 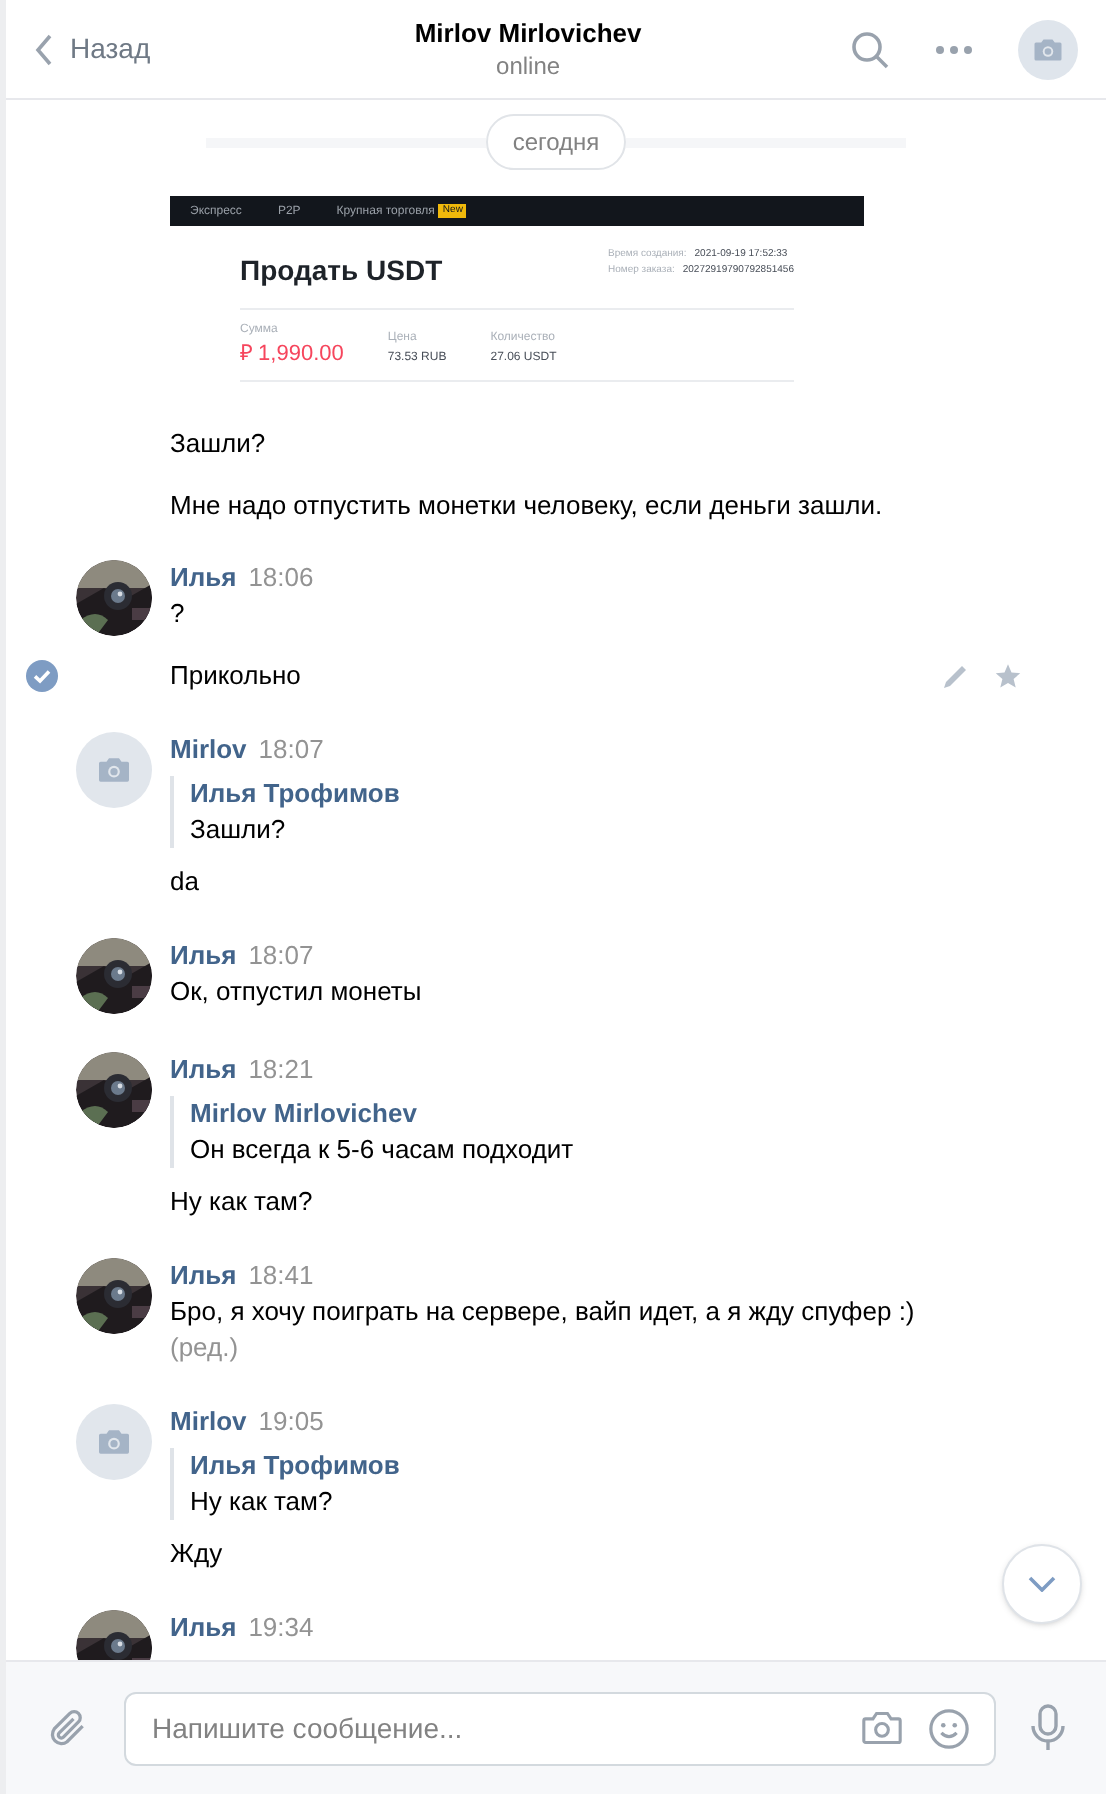 I want to click on stat-value: ₽ 1,990.00, so click(x=292, y=354).